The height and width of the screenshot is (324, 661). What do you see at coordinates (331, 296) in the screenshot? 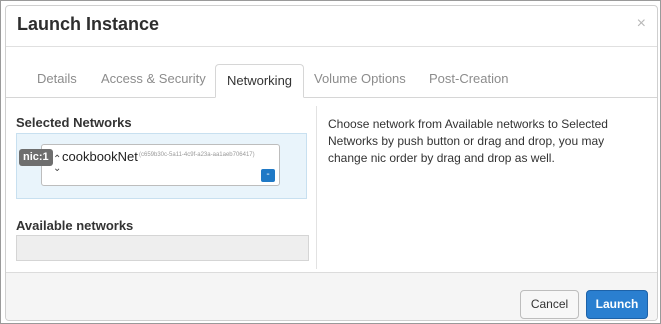
I see `modal-footer: Cancel Launch` at bounding box center [331, 296].